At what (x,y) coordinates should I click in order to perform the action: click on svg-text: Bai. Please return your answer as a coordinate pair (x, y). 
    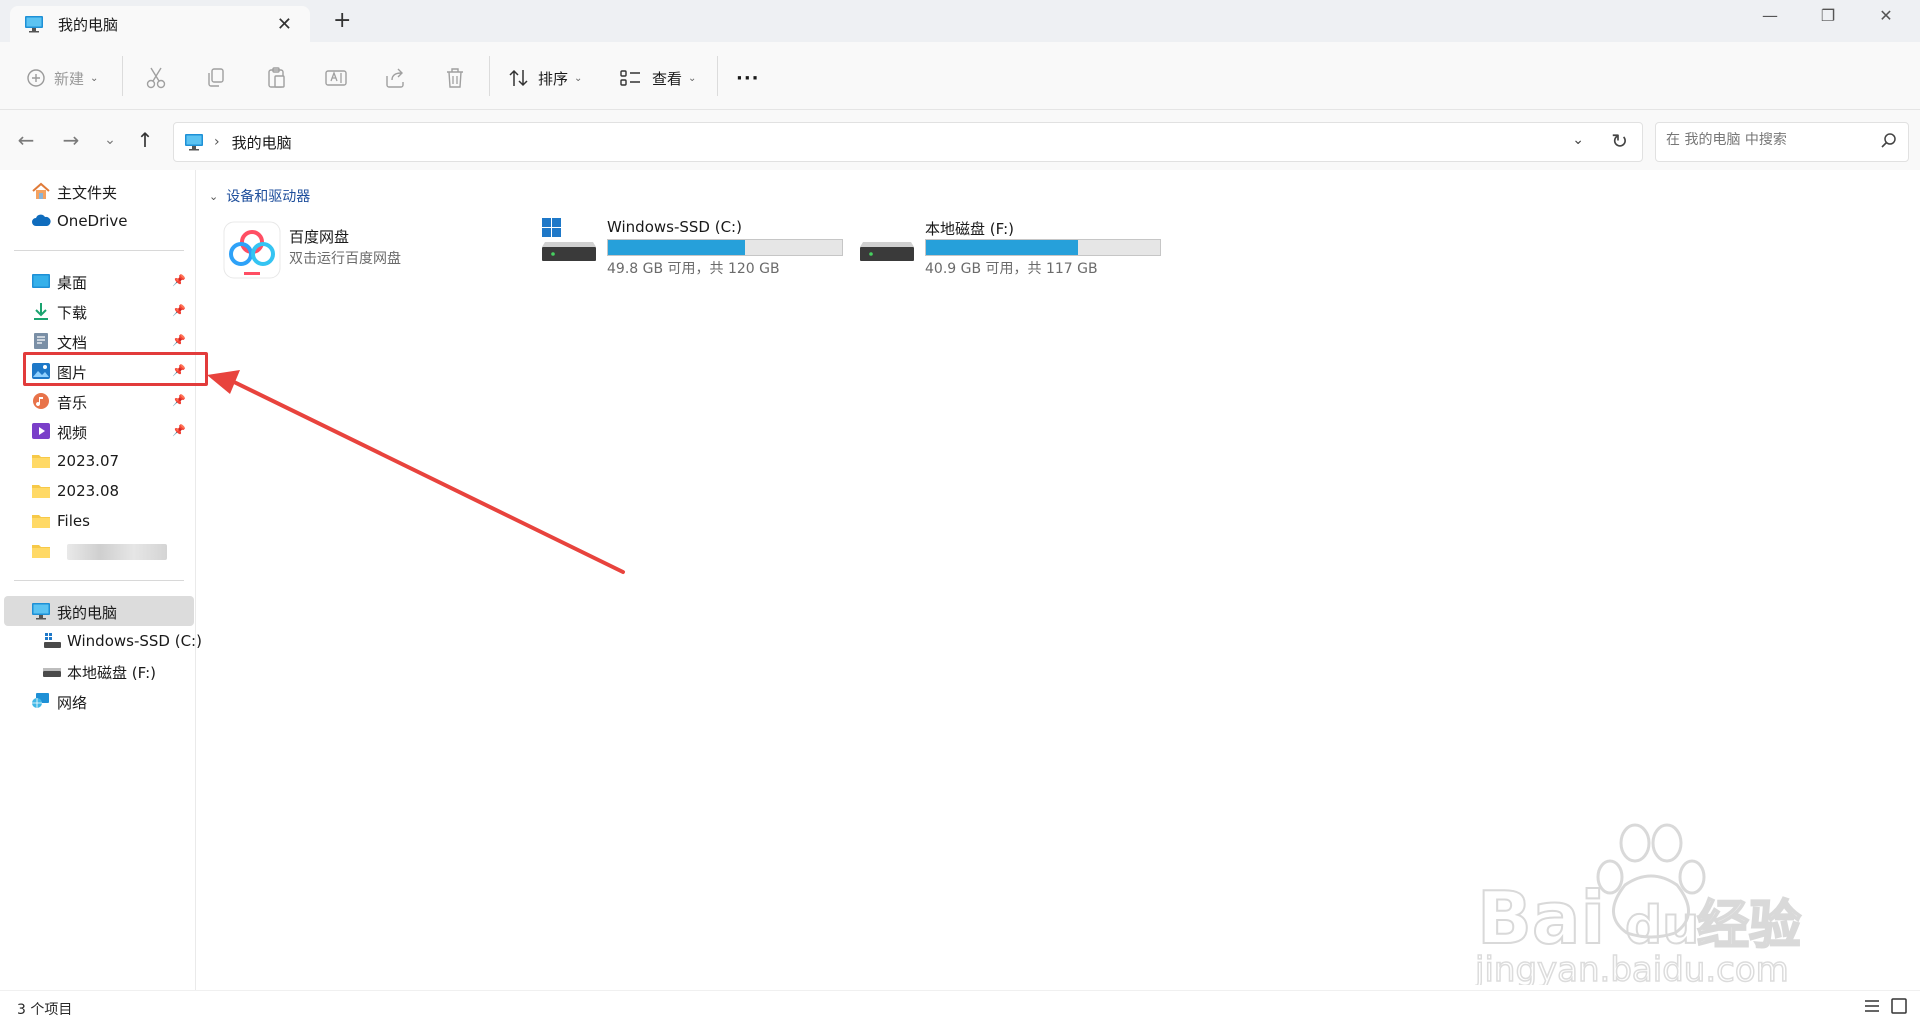
    Looking at the image, I should click on (1541, 918).